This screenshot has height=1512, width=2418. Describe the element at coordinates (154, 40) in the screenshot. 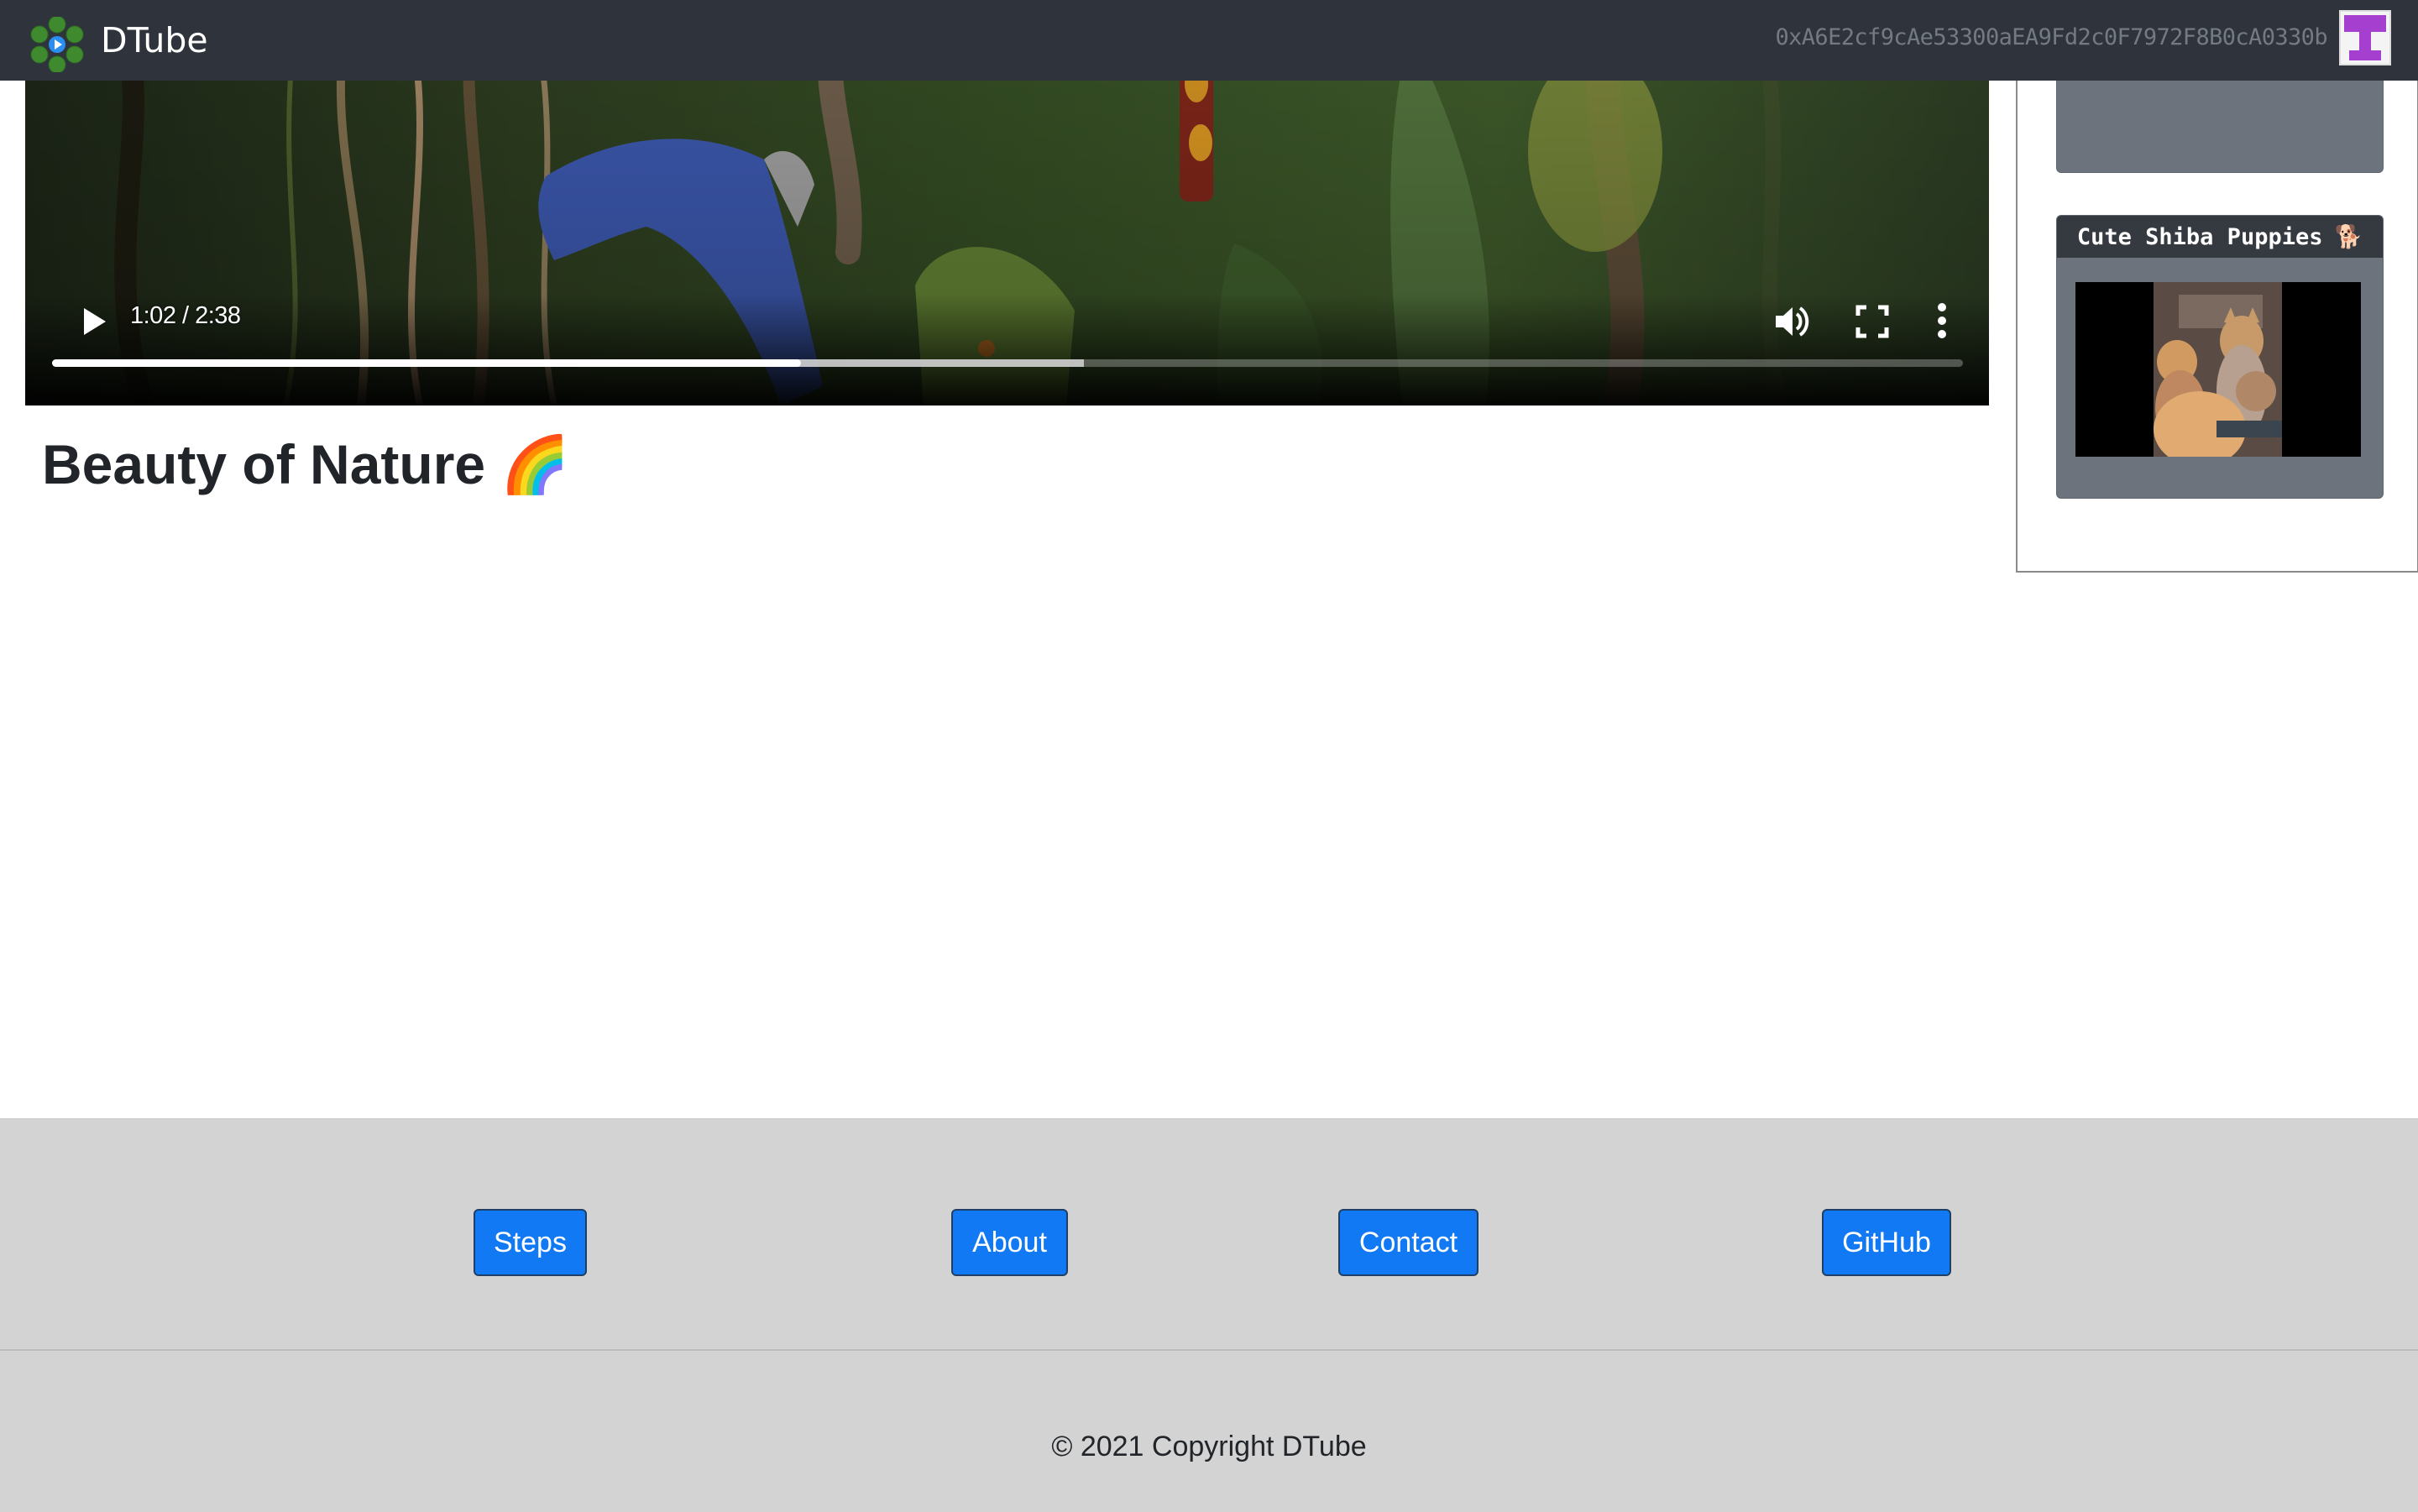

I see `brand-name: DTube` at that location.